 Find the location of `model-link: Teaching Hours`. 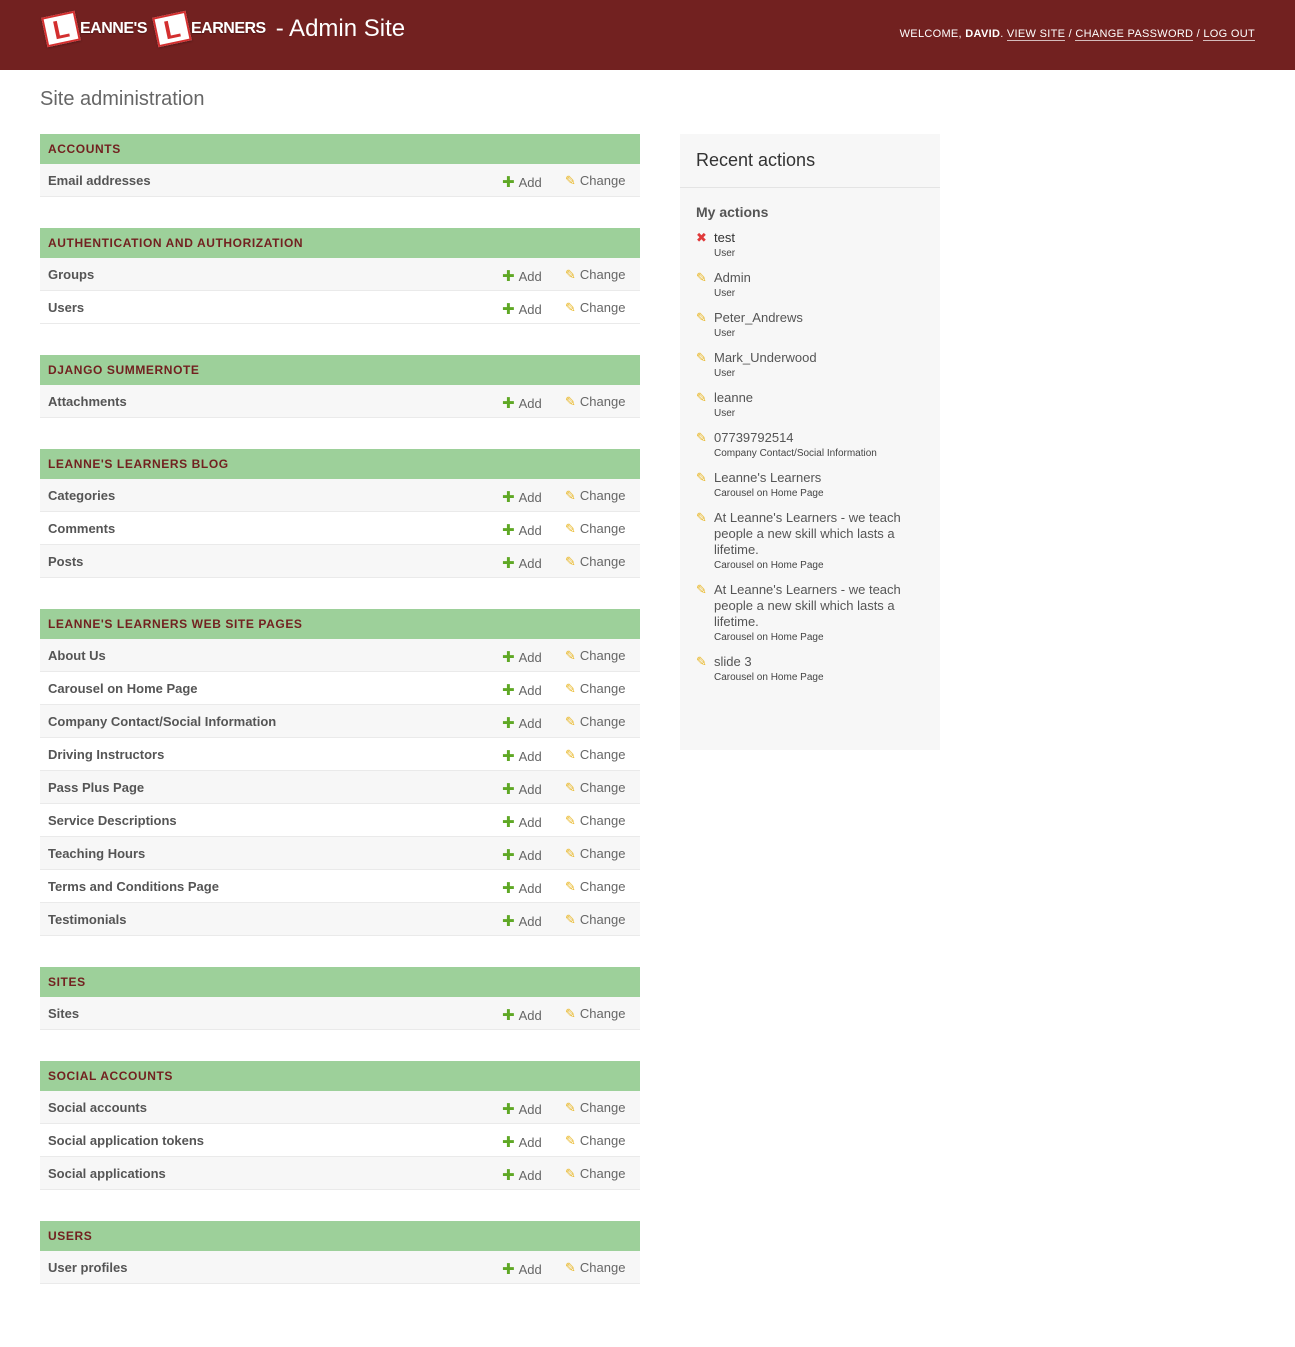

model-link: Teaching Hours is located at coordinates (96, 853).